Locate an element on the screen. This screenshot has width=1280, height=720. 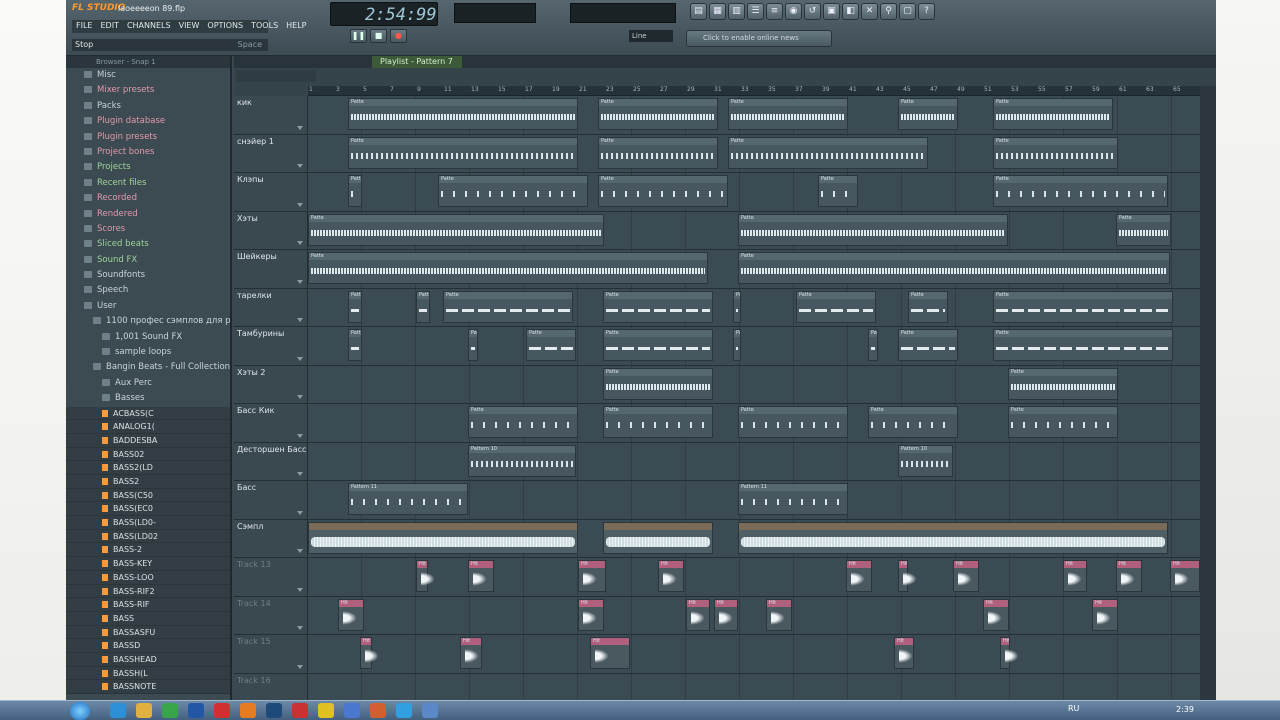
pattern-clip: Pattern 10 is located at coordinates (925, 460).